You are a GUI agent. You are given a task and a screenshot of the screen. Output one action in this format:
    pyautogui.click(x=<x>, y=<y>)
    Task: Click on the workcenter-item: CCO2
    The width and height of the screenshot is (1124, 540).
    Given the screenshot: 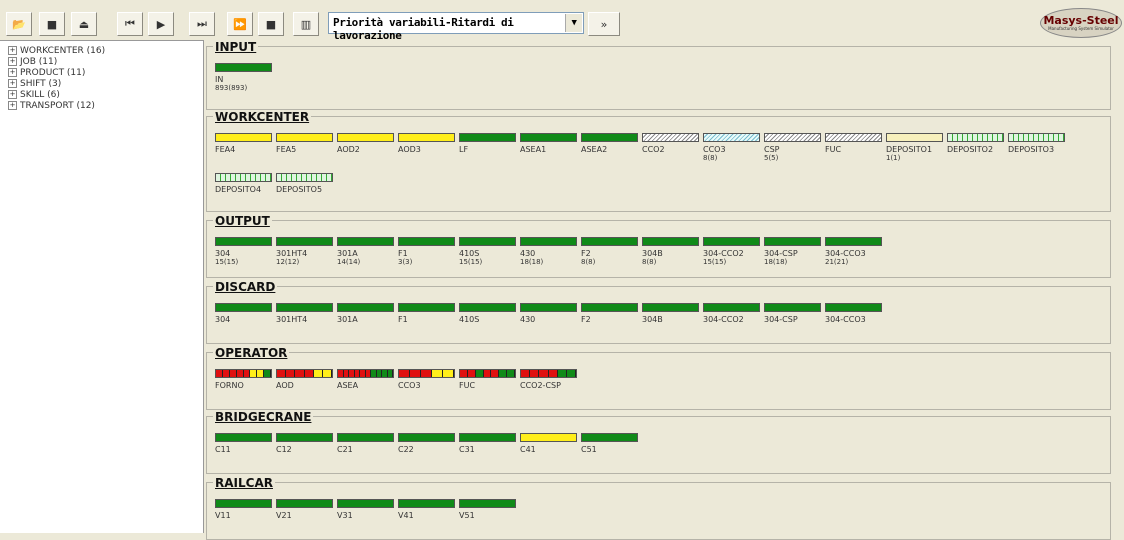 What is the action you would take?
    pyautogui.click(x=670, y=143)
    